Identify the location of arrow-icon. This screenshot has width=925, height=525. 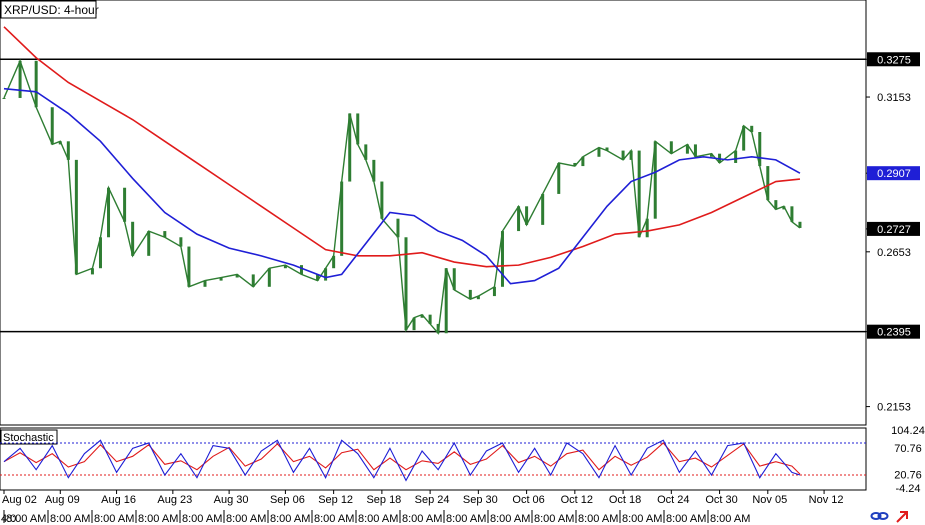
(902, 517).